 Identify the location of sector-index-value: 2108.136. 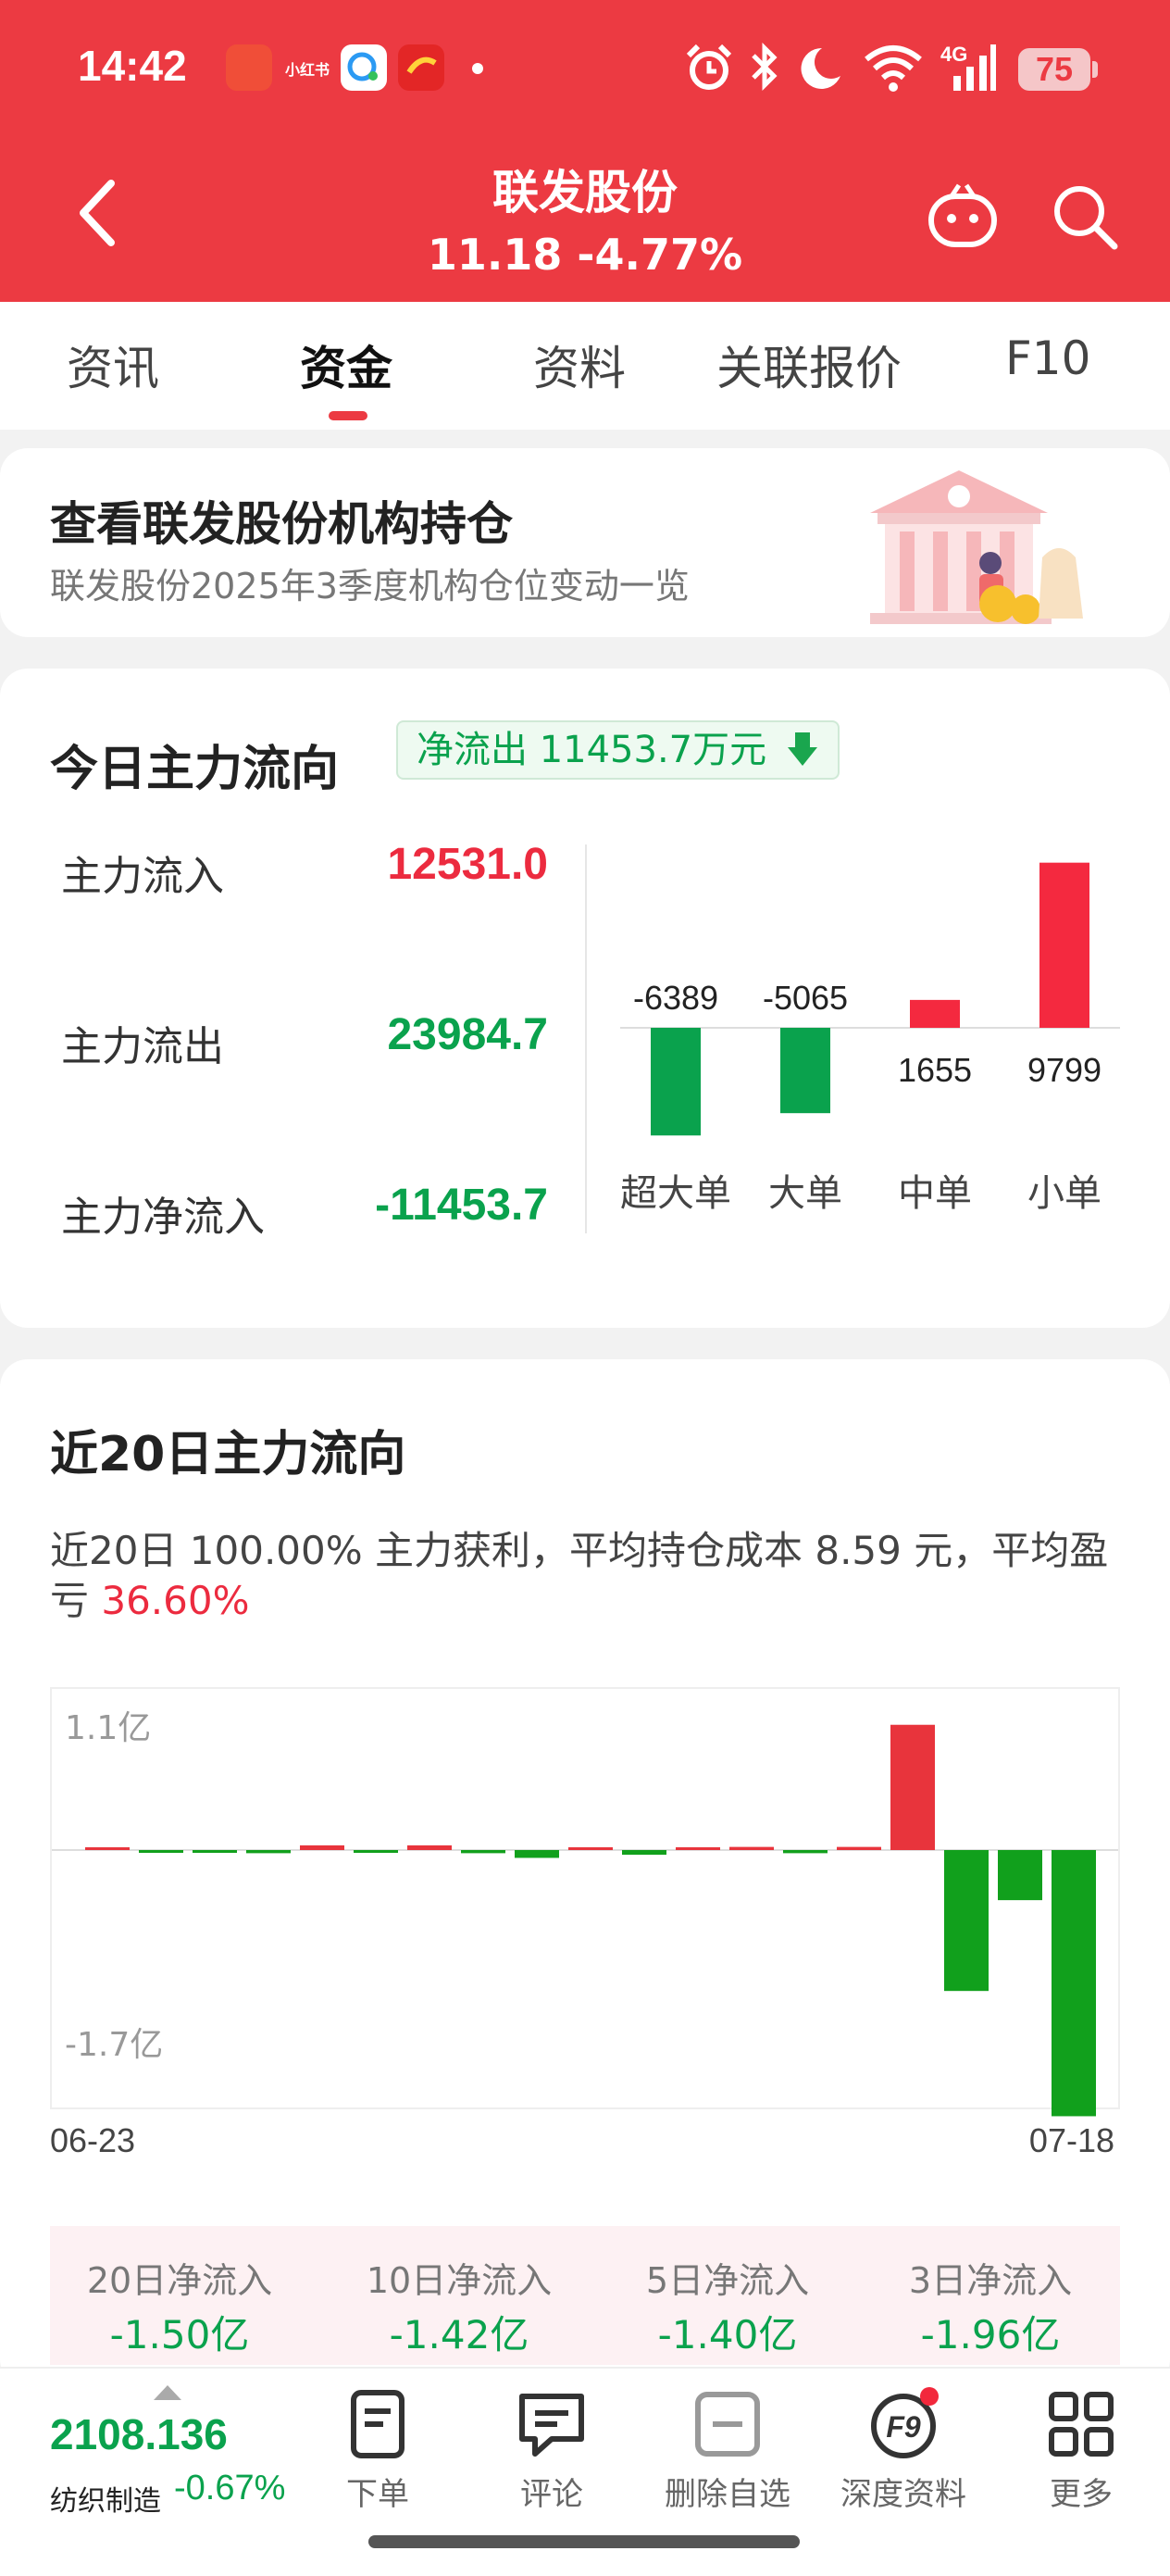
(139, 2434).